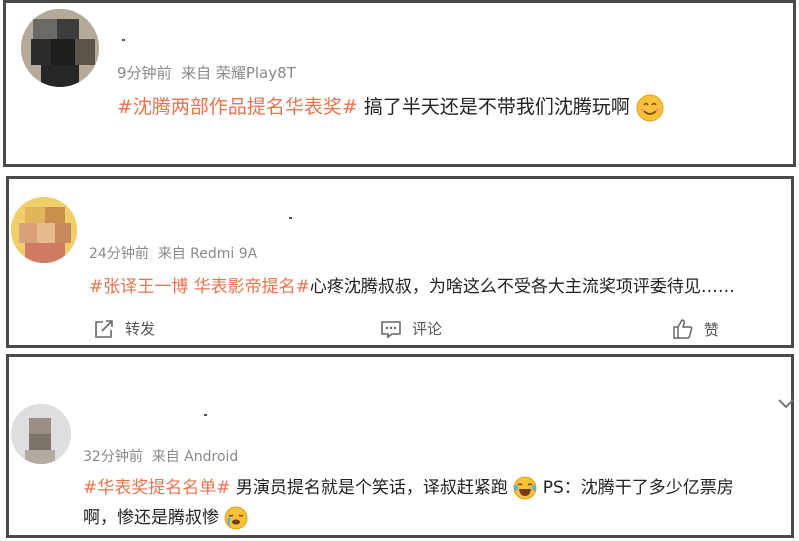 The image size is (799, 541). I want to click on topic-hashtag: #张译王一博 华表影帝提名#, so click(199, 287).